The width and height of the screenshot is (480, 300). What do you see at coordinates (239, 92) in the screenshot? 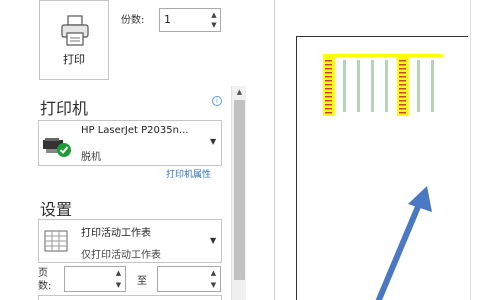
I see `scroll-up-button: ▲` at bounding box center [239, 92].